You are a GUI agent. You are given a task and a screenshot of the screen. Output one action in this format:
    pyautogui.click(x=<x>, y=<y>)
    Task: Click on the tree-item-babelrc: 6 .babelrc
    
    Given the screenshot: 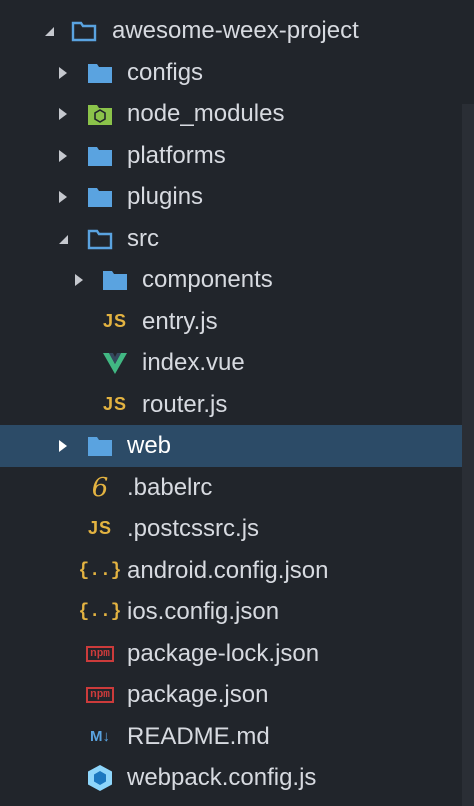 What is the action you would take?
    pyautogui.click(x=237, y=488)
    